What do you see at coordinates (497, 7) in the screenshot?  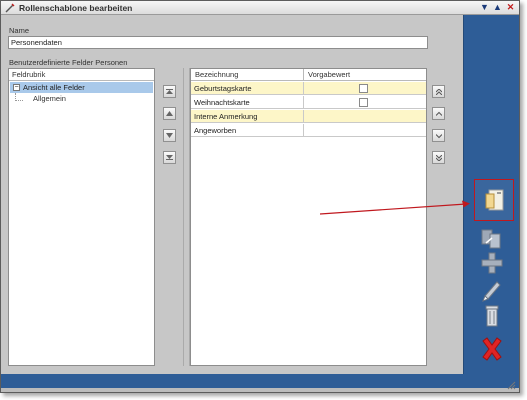 I see `pin-up-icon: ▲` at bounding box center [497, 7].